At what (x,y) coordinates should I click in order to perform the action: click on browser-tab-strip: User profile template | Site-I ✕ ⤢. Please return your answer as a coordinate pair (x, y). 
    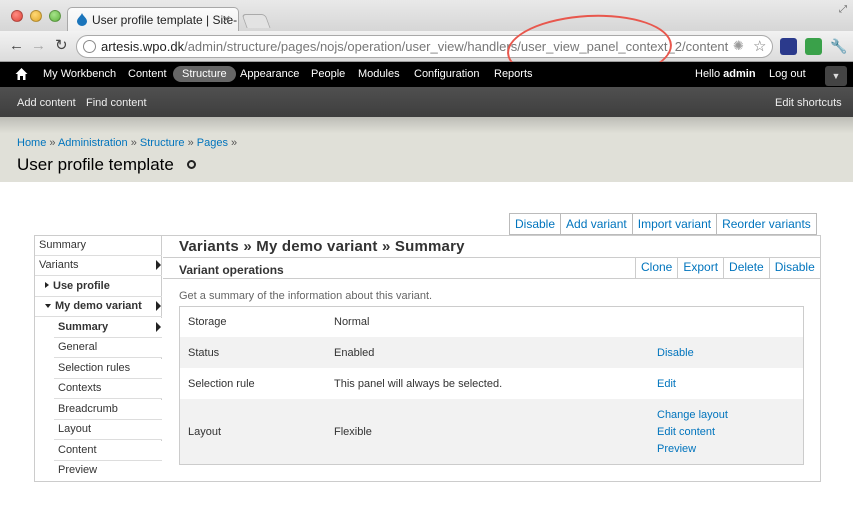
    Looking at the image, I should click on (426, 15).